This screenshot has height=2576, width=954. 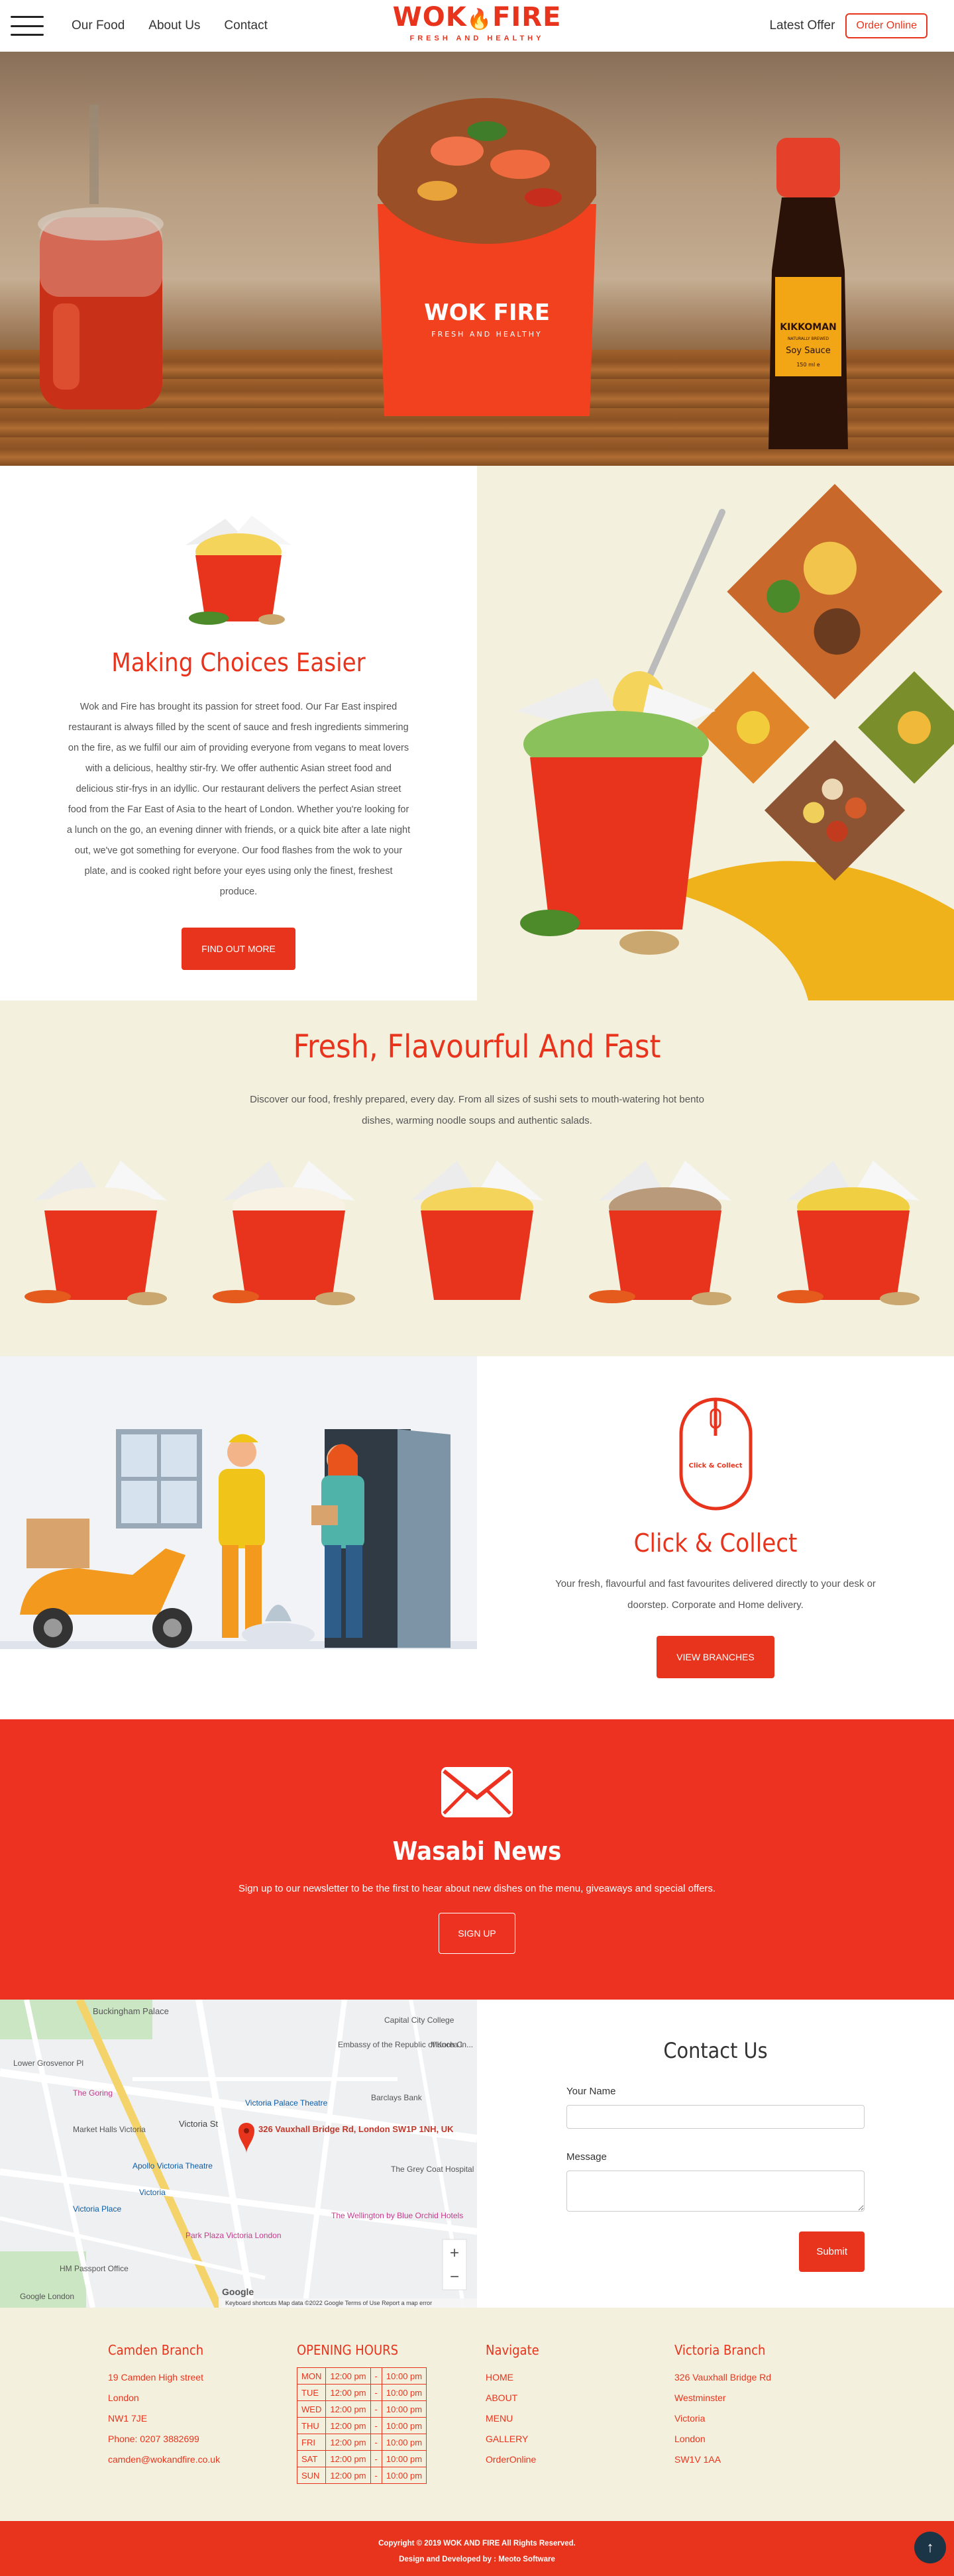 I want to click on footer-link-gallery: GALLERY, so click(x=580, y=2439).